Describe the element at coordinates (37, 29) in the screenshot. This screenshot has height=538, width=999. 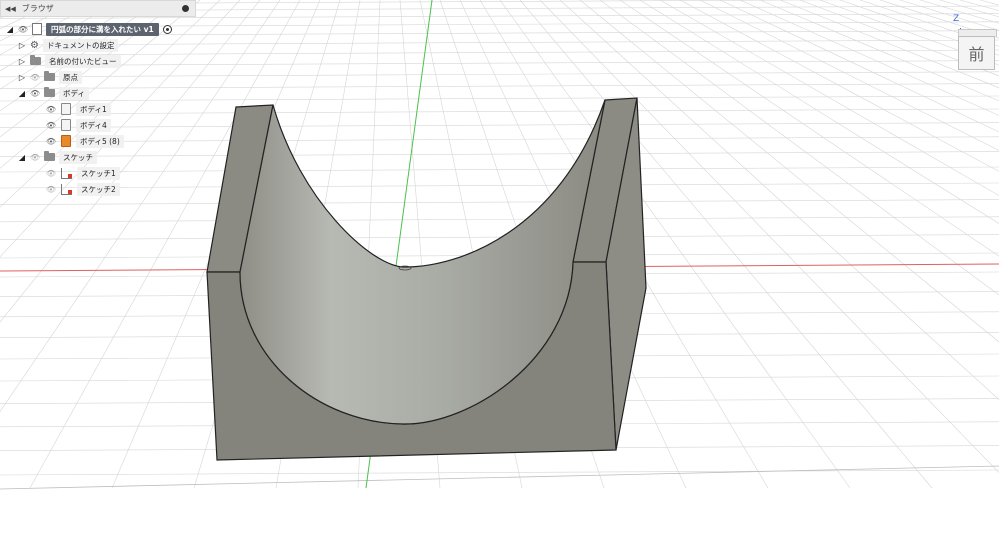
I see `document-icon` at that location.